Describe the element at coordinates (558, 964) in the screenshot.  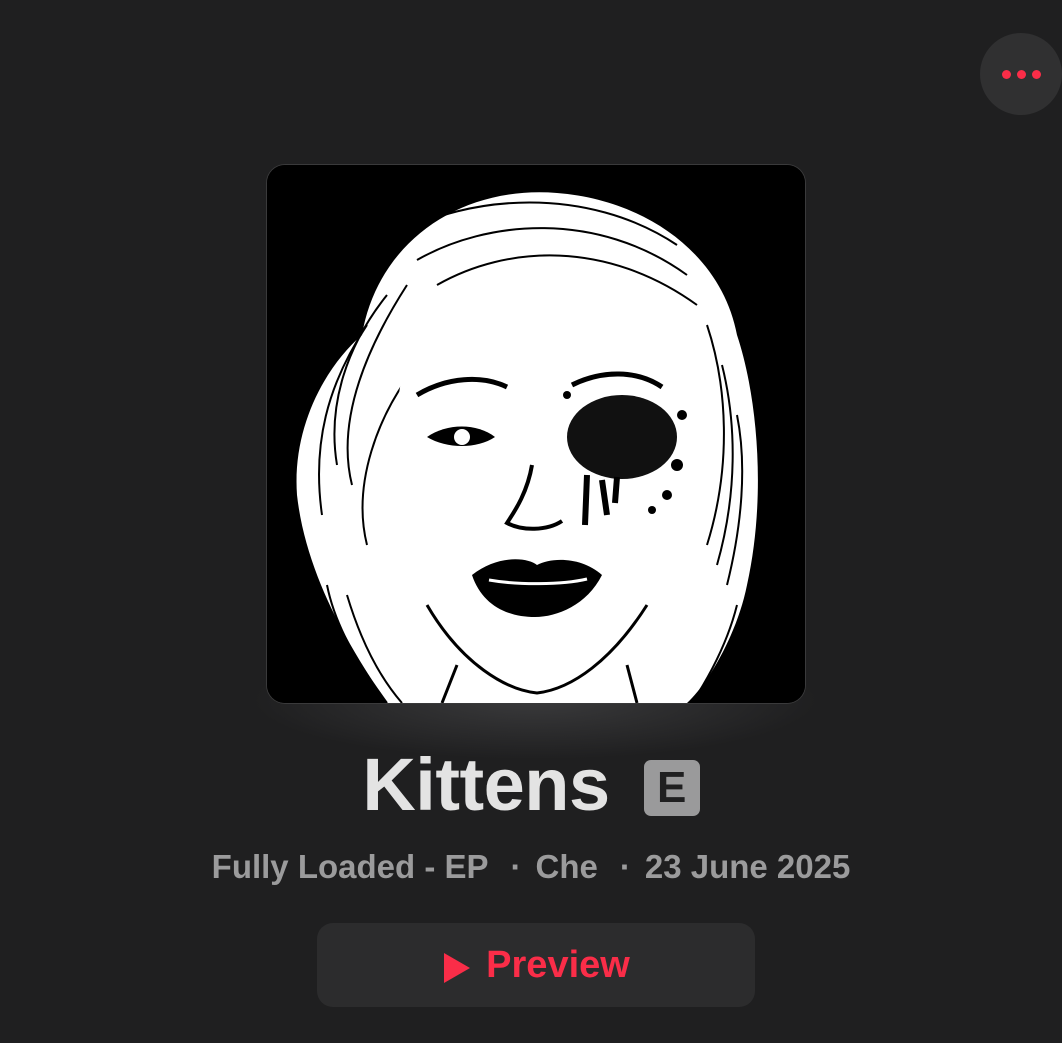
I see `preview-label: Preview` at that location.